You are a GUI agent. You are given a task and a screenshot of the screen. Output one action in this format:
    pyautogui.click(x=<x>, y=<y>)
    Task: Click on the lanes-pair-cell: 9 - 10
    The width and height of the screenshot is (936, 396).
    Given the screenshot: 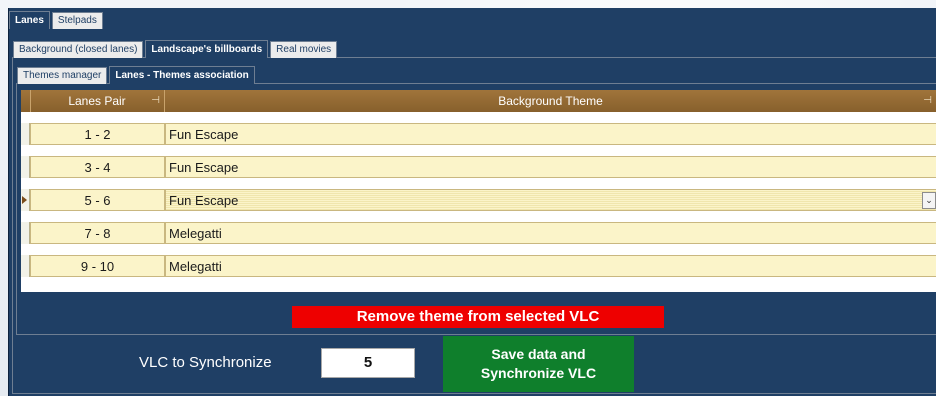 What is the action you would take?
    pyautogui.click(x=97, y=266)
    